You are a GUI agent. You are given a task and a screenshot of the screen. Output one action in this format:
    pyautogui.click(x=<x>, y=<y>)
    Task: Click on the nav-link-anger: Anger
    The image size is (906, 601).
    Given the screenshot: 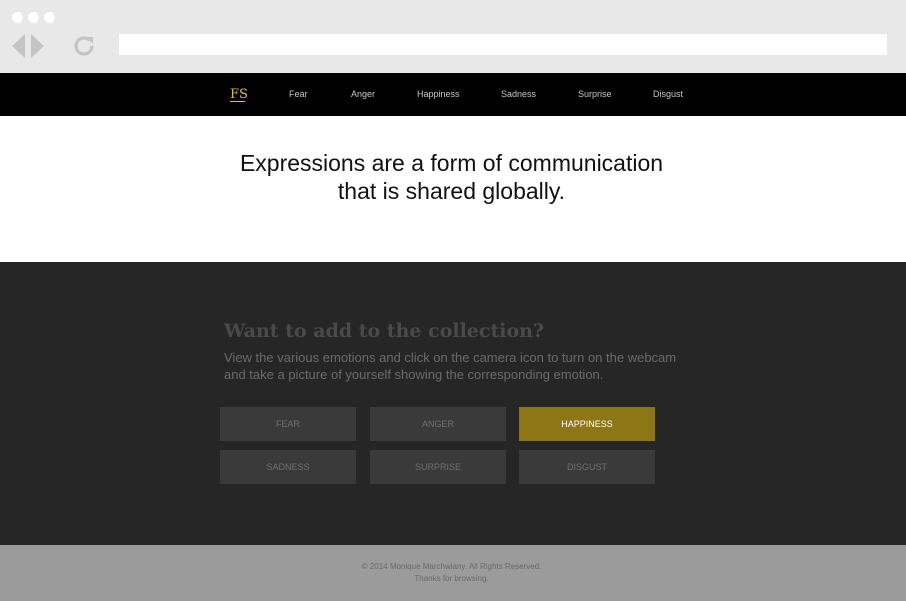 What is the action you would take?
    pyautogui.click(x=363, y=94)
    